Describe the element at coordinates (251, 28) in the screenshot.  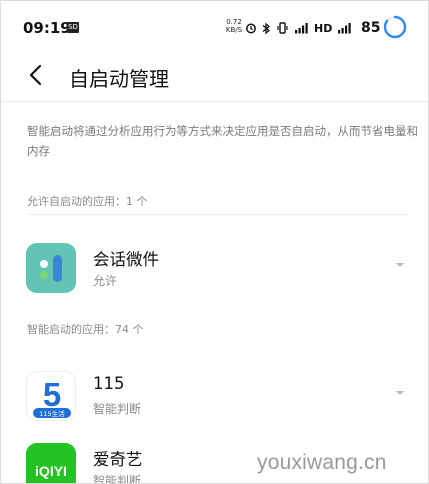
I see `alarm-icon` at that location.